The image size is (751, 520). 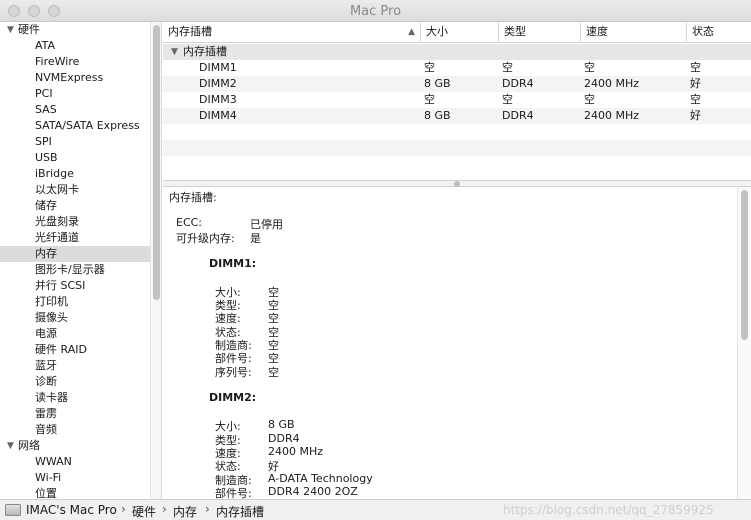 I want to click on table-row: DIMM3 空 空 空 空, so click(x=457, y=100).